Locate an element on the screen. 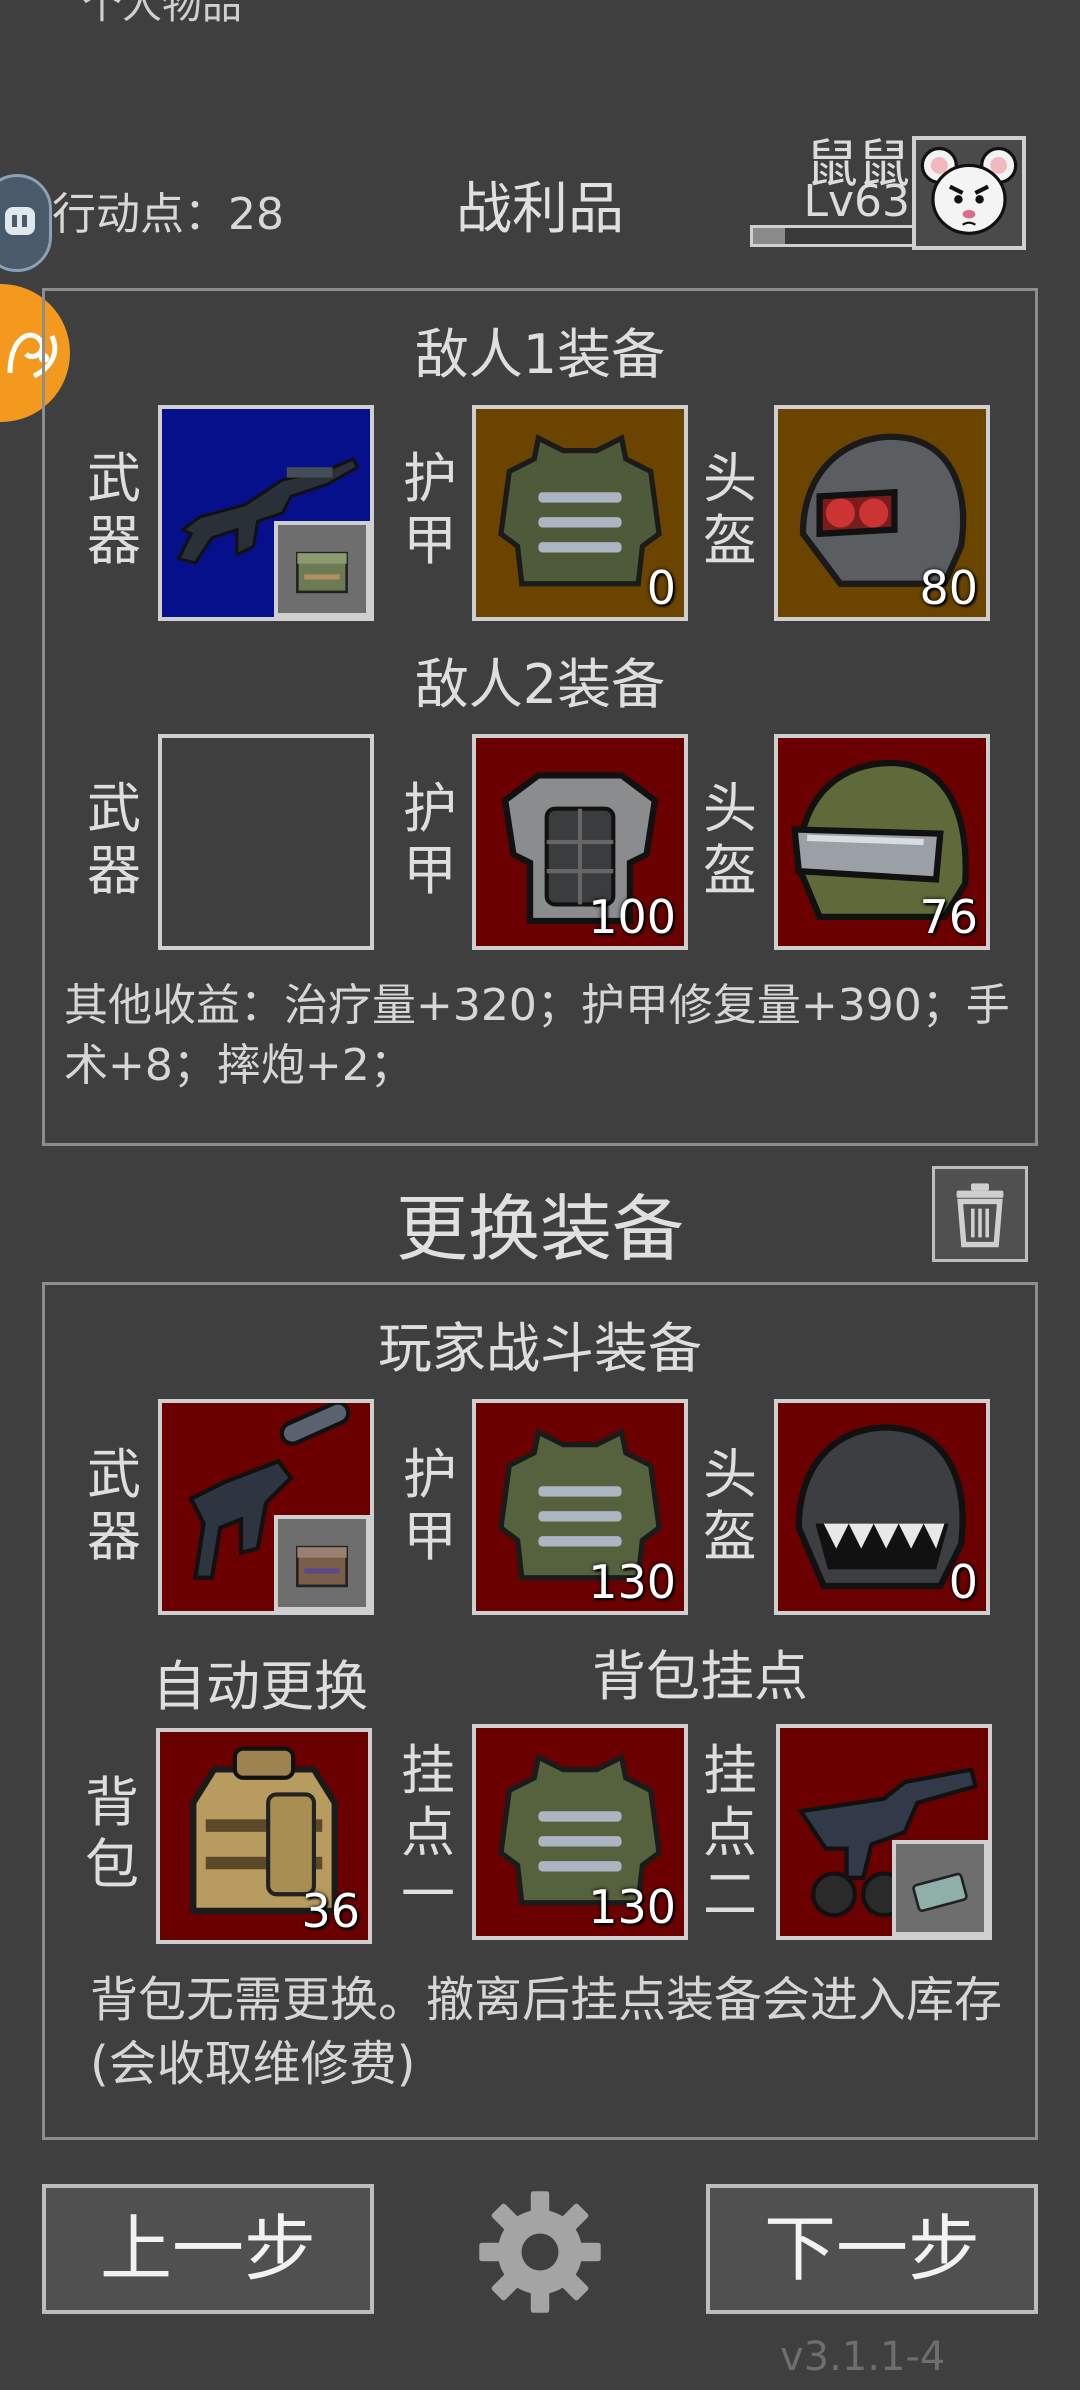 Image resolution: width=1080 pixels, height=2390 pixels. player-armor-durability: 130 is located at coordinates (632, 1582).